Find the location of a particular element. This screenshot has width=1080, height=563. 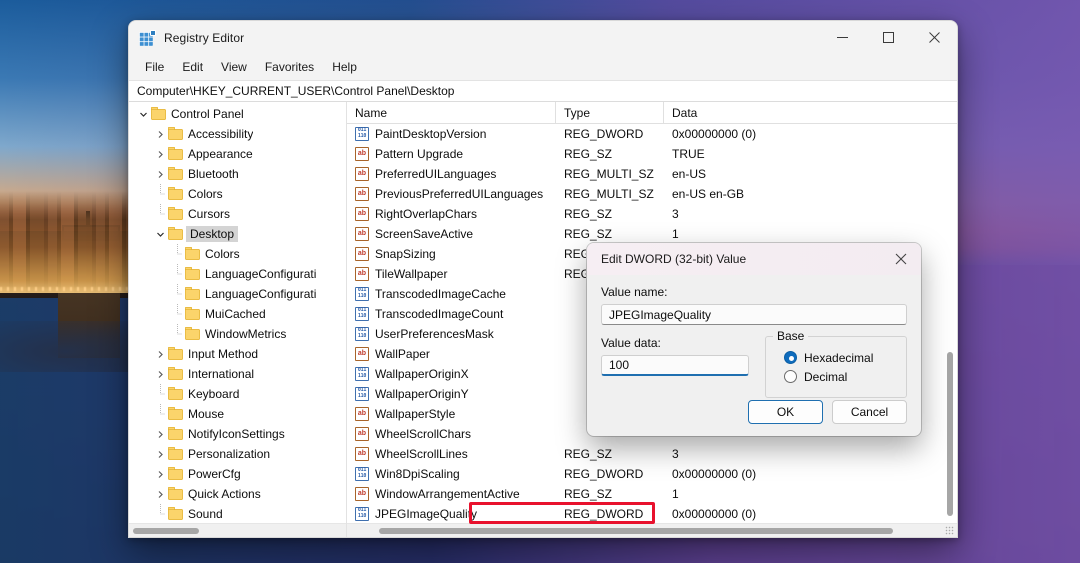

cell-name: ab WheelScrollLines is located at coordinates (451, 454).